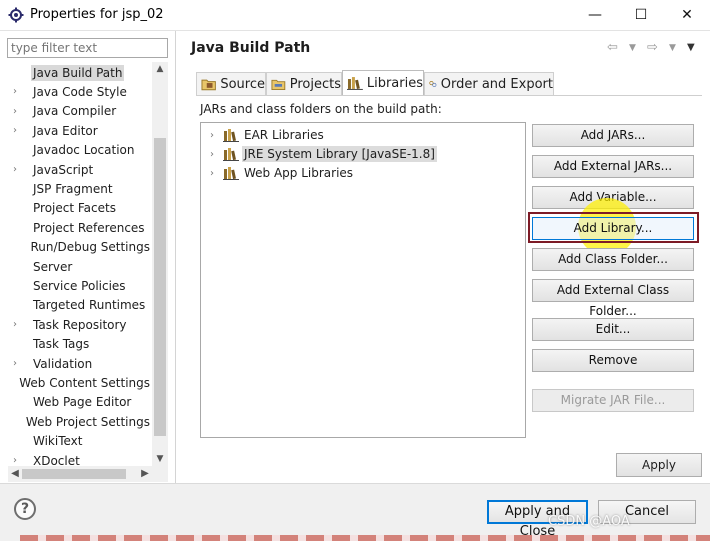 The width and height of the screenshot is (710, 541). I want to click on tree-item: › Java Compiler, so click(80, 111).